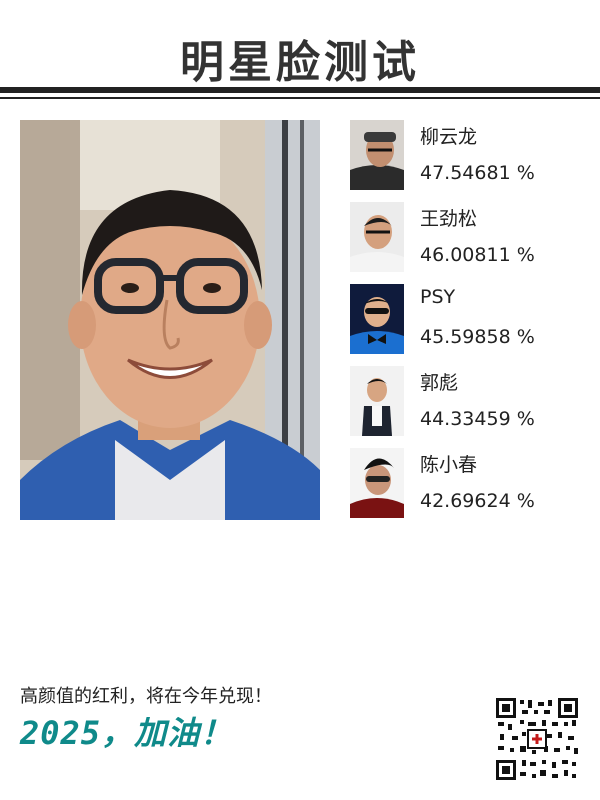 The width and height of the screenshot is (600, 800). Describe the element at coordinates (477, 501) in the screenshot. I see `similarity-score: 42.69624 %` at that location.